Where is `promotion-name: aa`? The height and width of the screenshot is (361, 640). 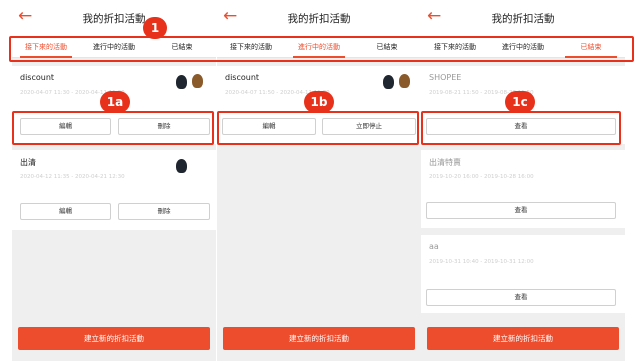 promotion-name: aa is located at coordinates (434, 246).